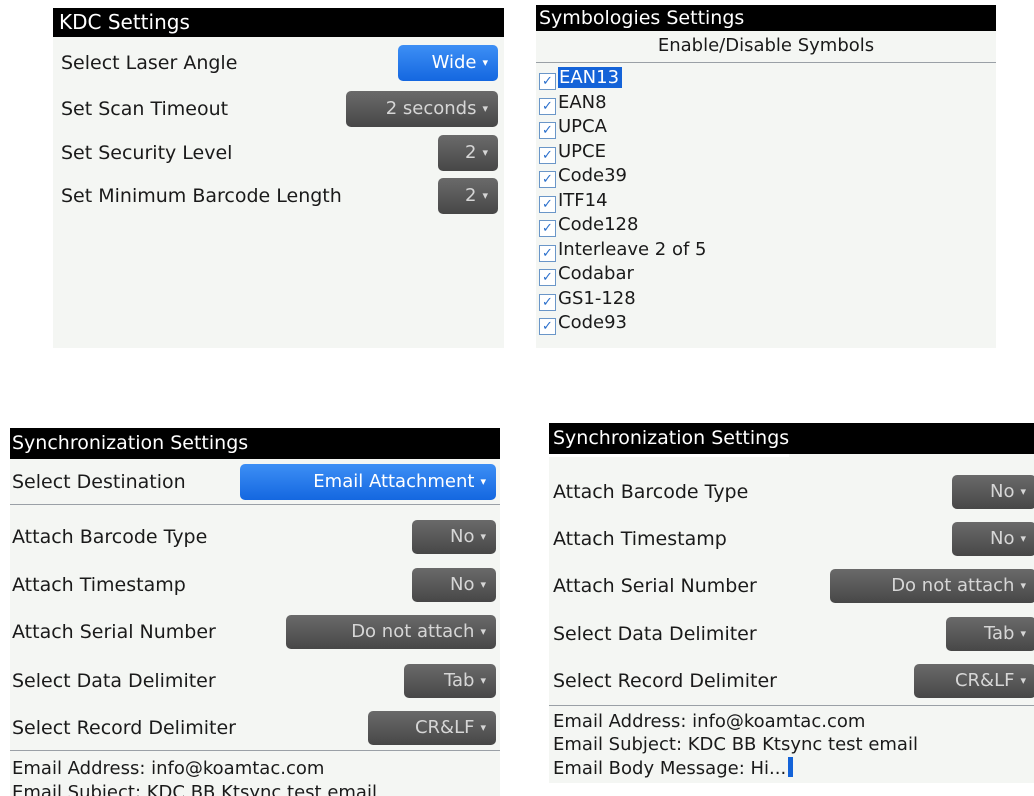  I want to click on dropdown-value: 2 seconds, so click(431, 108).